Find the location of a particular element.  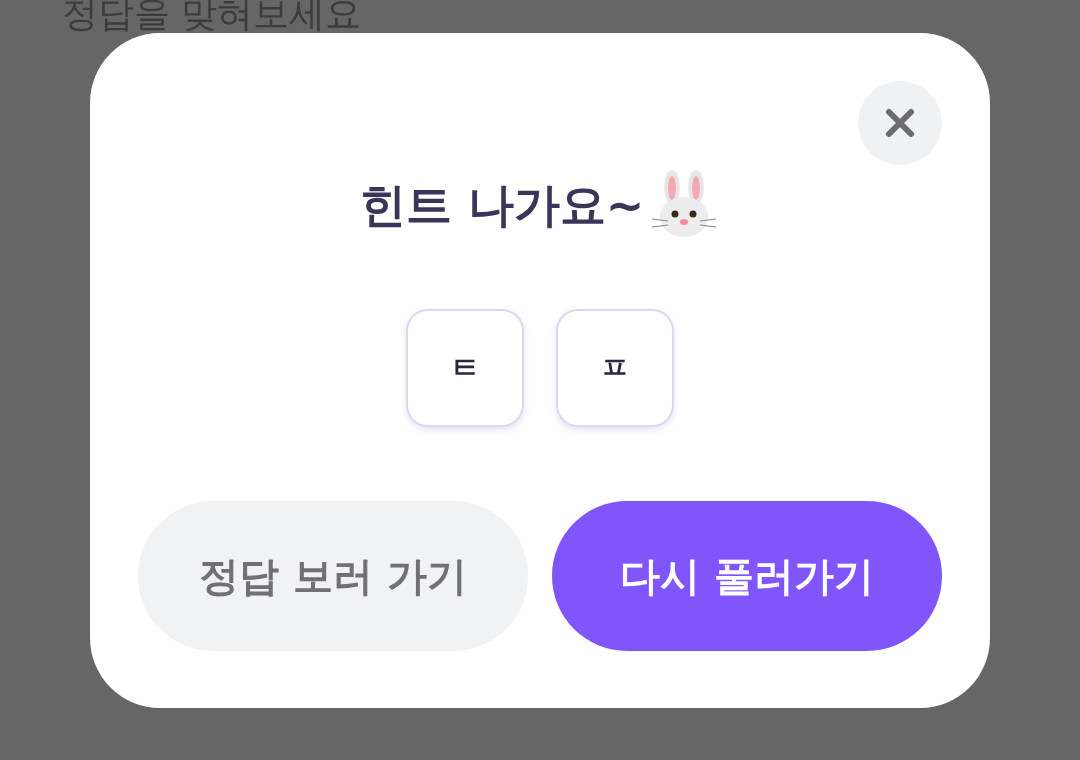

retry-button: 다시 풀러가기 is located at coordinates (747, 576).